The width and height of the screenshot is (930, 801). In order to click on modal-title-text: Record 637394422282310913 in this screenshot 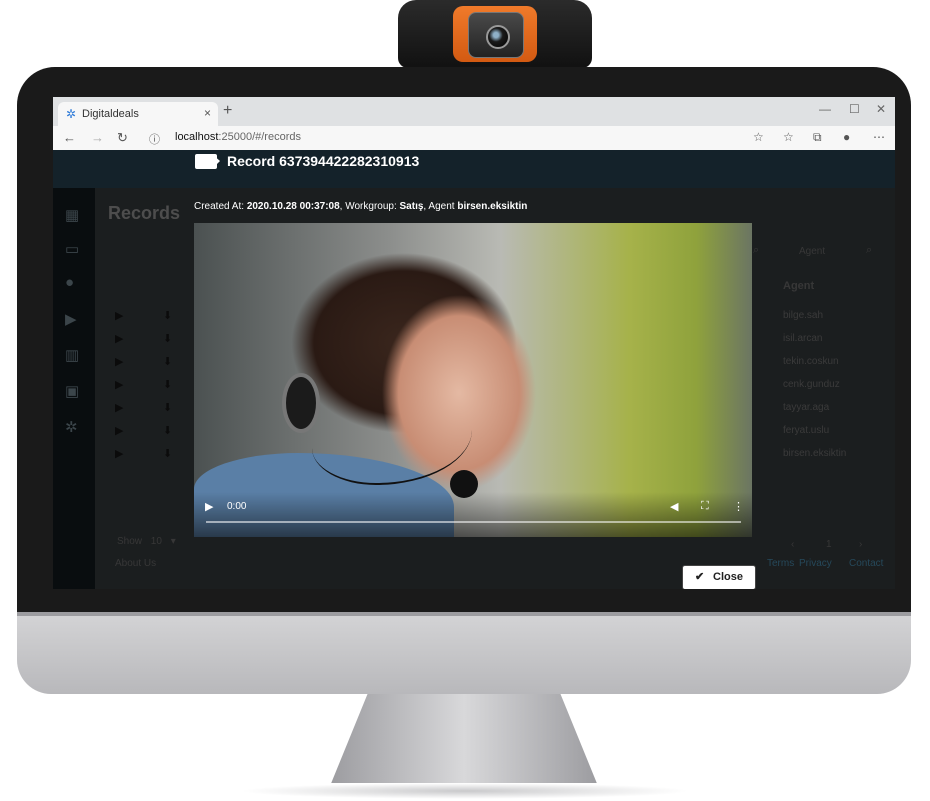, I will do `click(323, 161)`.